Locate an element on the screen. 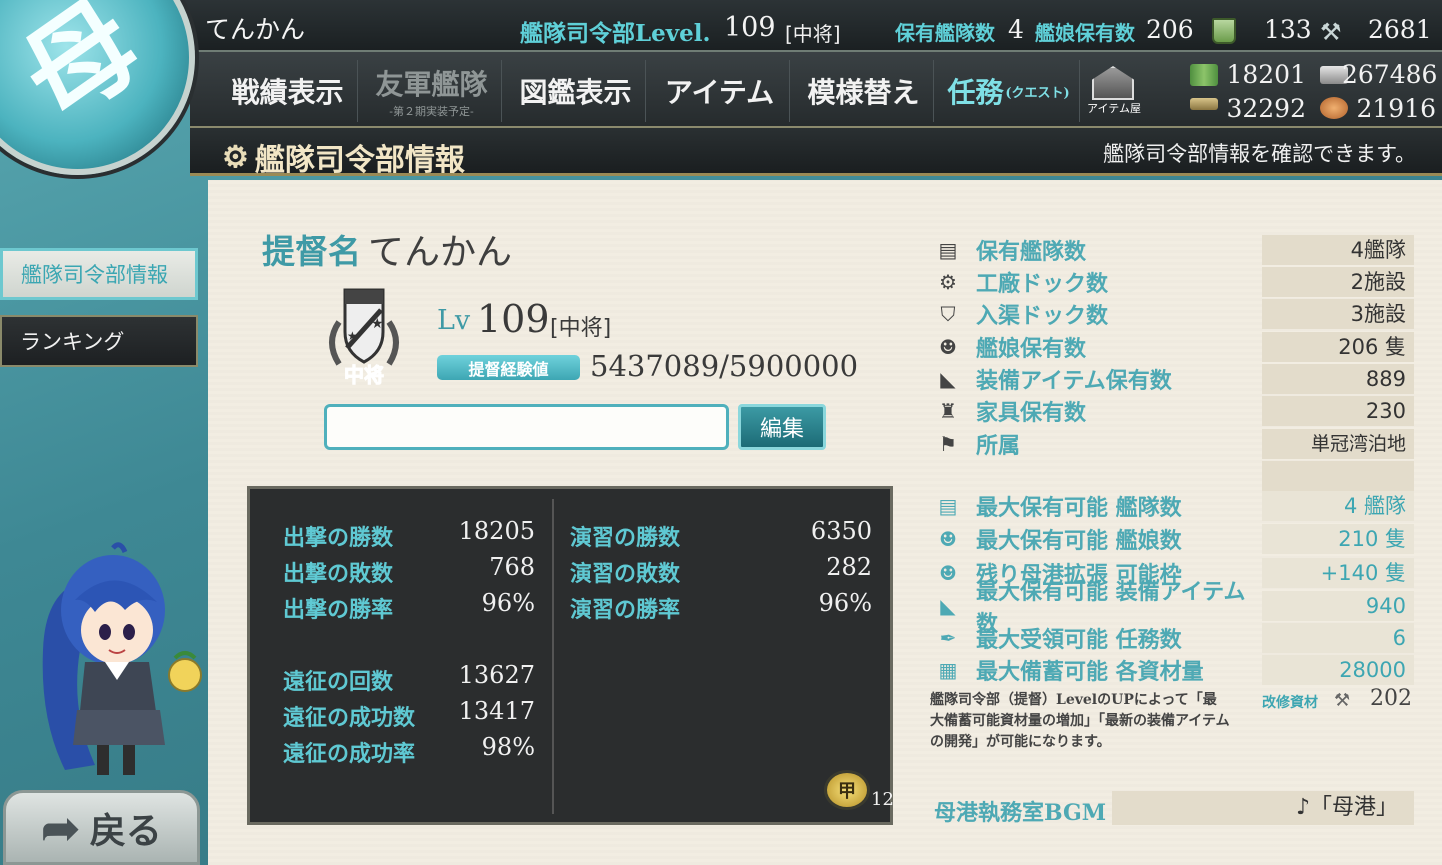  devmat-icon: ⚒ is located at coordinates (1331, 32).